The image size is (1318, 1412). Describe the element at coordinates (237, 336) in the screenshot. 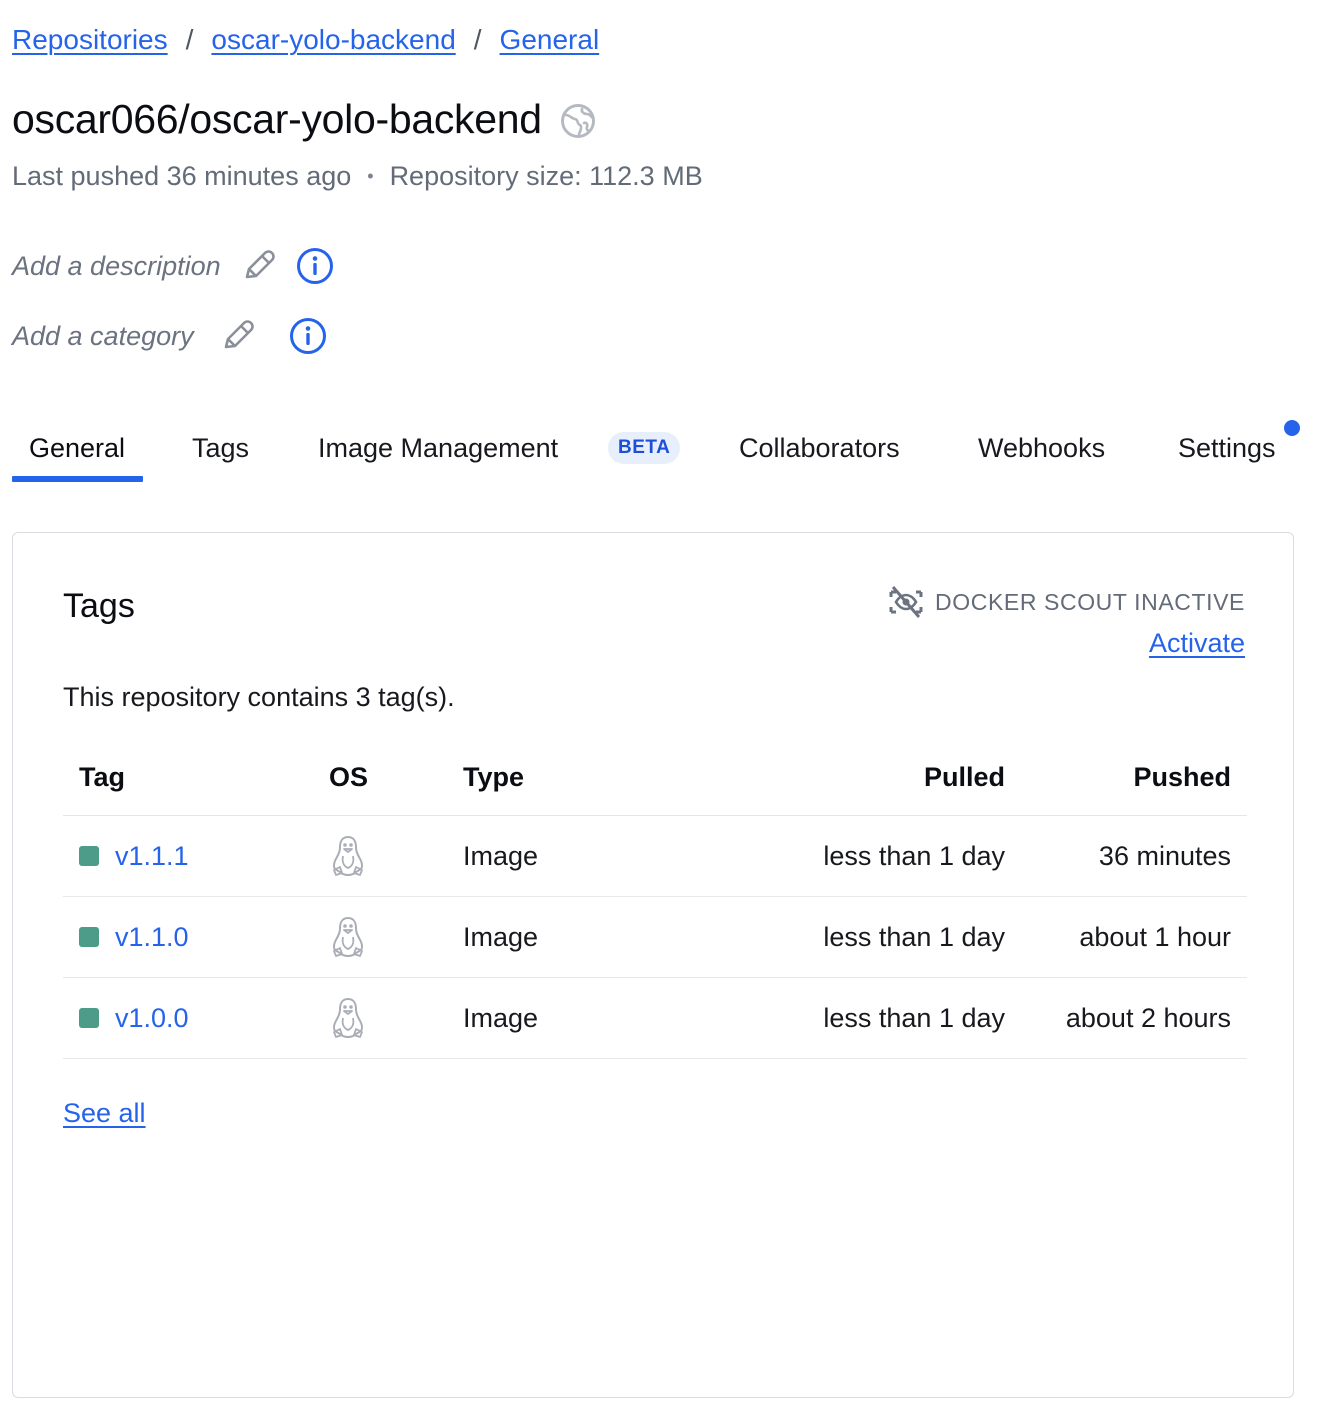

I see `edit-category-pencil-icon` at that location.